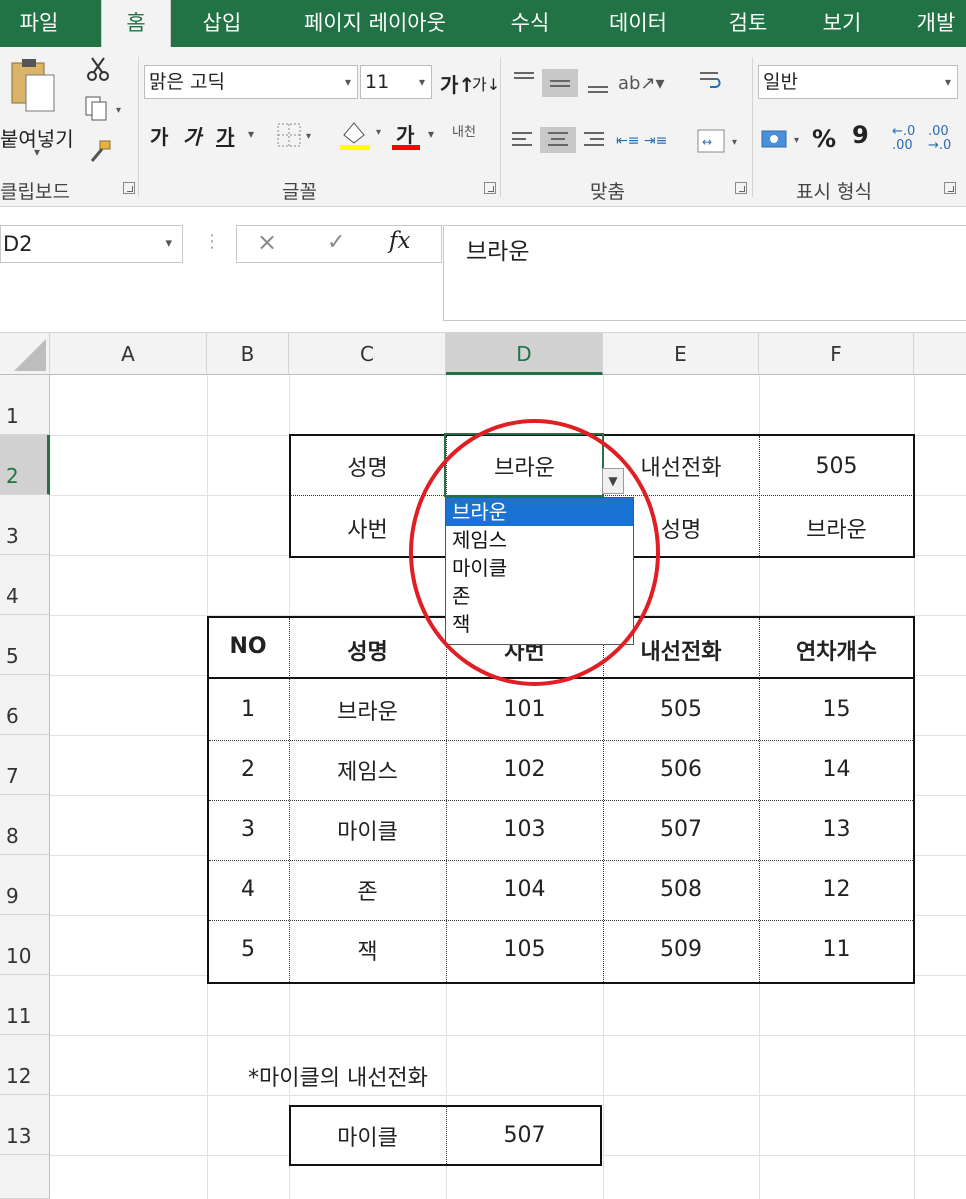  What do you see at coordinates (490, 188) in the screenshot?
I see `font-launcher-icon` at bounding box center [490, 188].